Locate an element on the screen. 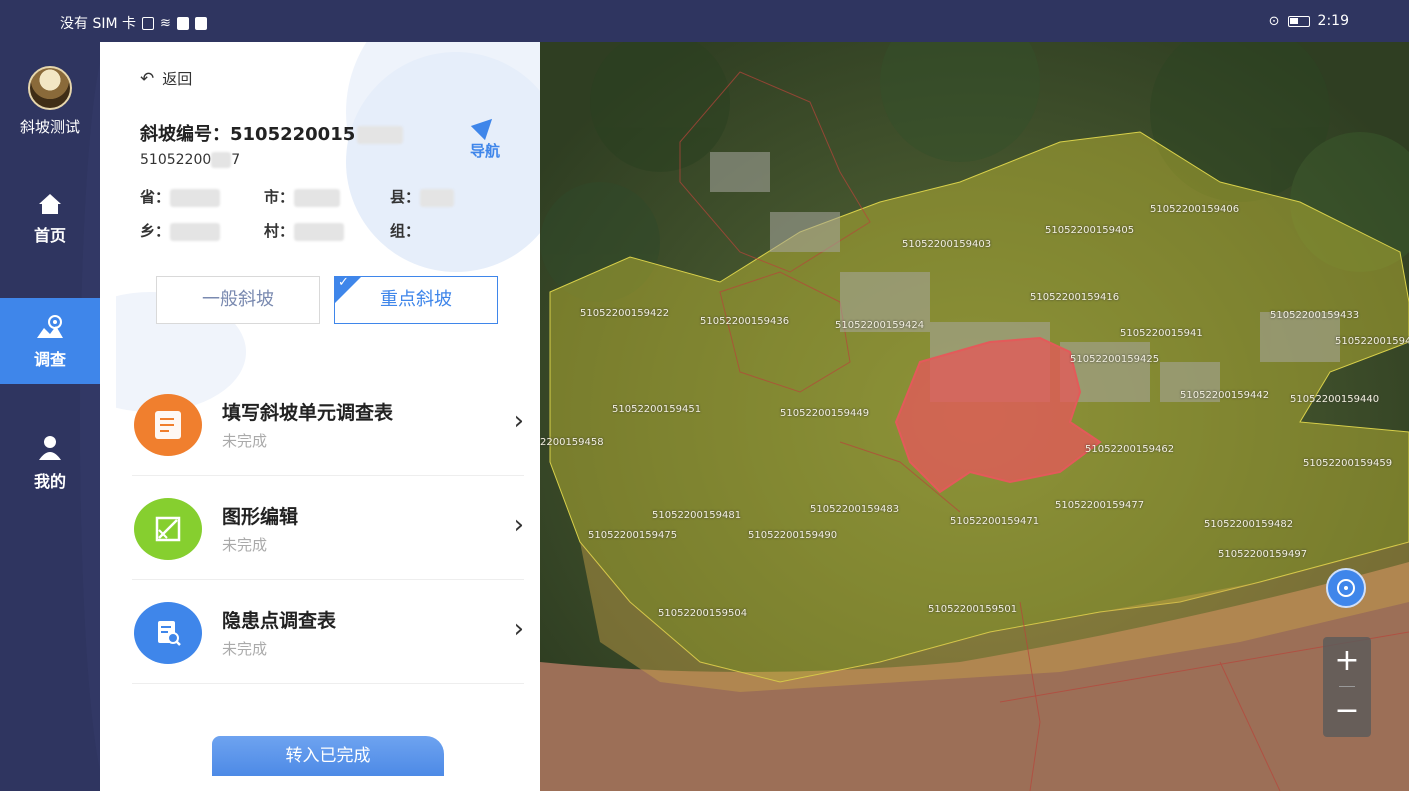 The width and height of the screenshot is (1409, 791). user-icon is located at coordinates (50, 448).